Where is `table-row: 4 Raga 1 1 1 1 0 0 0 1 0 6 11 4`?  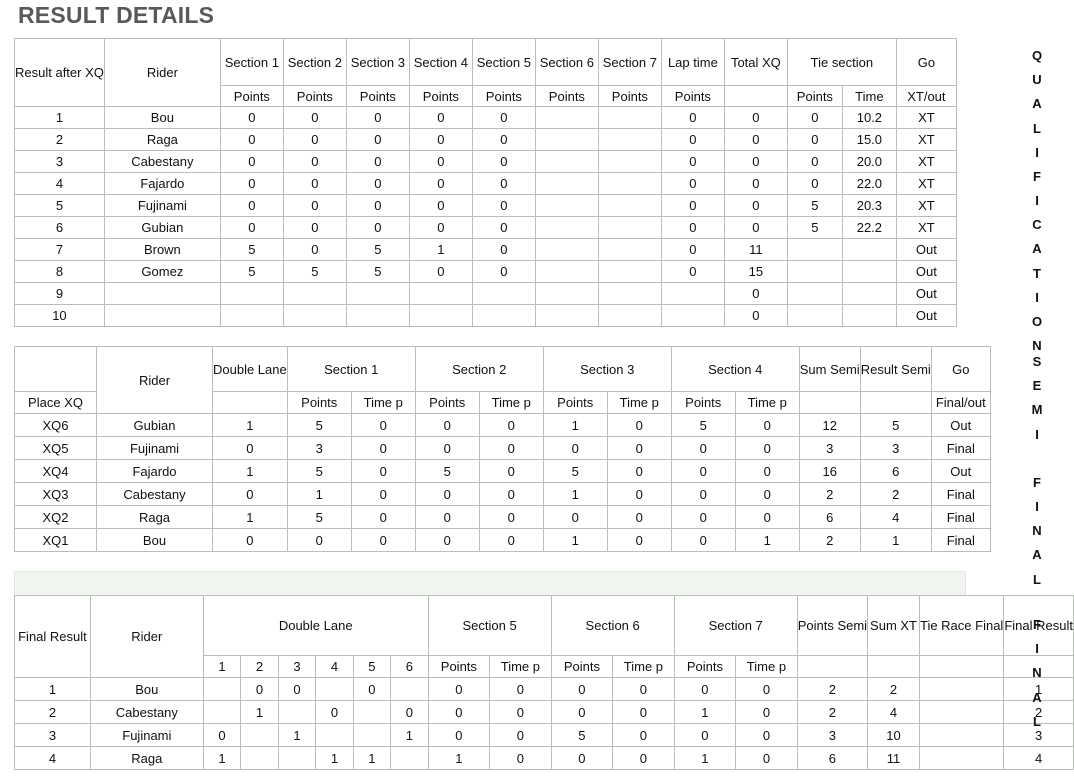
table-row: 4 Raga 1 1 1 1 0 0 0 1 0 6 11 4 is located at coordinates (544, 758).